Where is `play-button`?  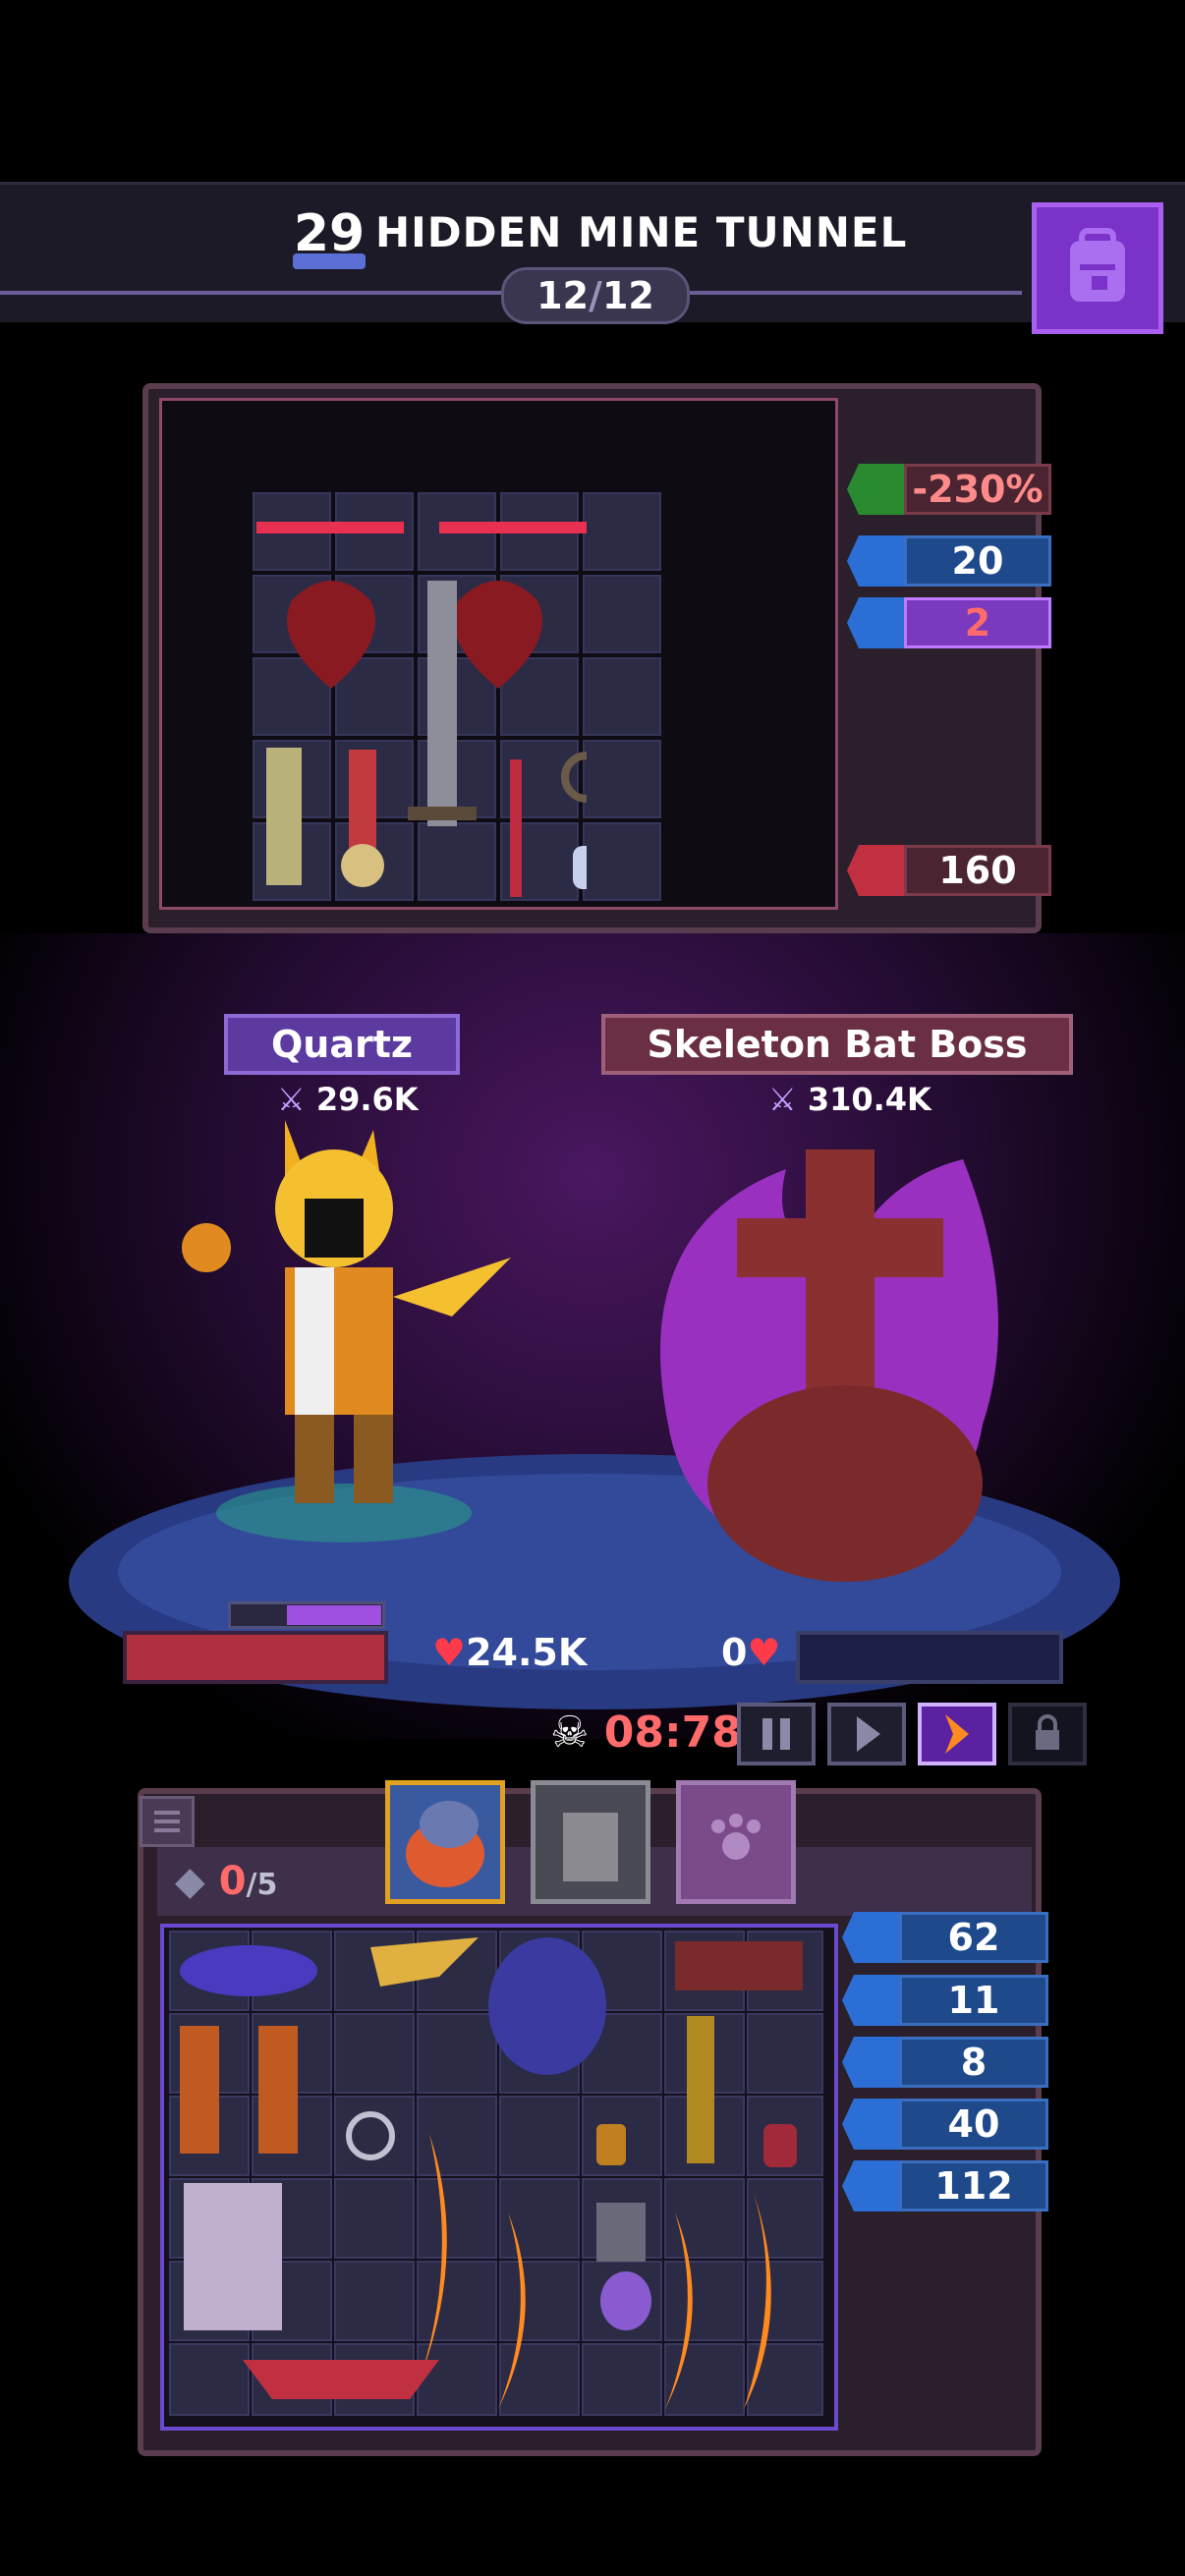 play-button is located at coordinates (867, 1734).